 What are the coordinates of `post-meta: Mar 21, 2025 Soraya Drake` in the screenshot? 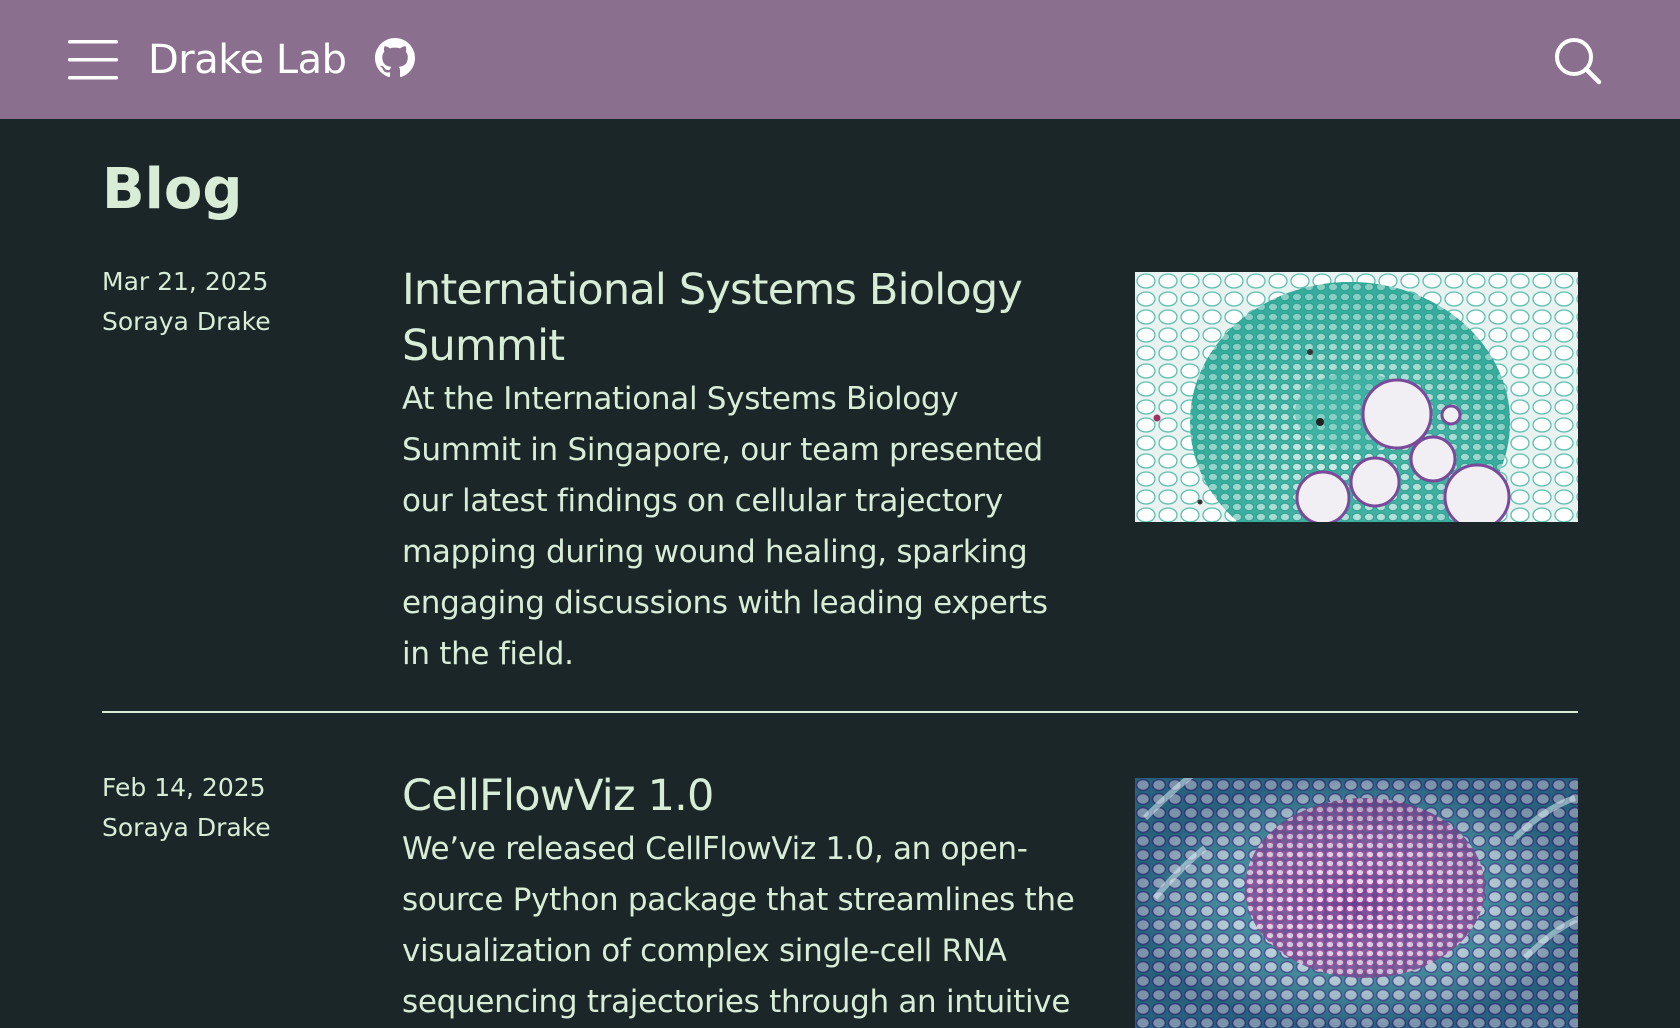 It's located at (232, 302).